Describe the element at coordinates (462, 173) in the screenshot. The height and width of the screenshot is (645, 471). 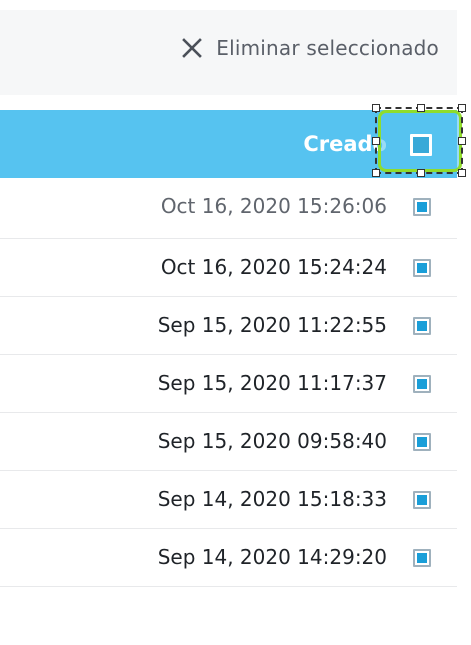
I see `resize-handle-br` at that location.